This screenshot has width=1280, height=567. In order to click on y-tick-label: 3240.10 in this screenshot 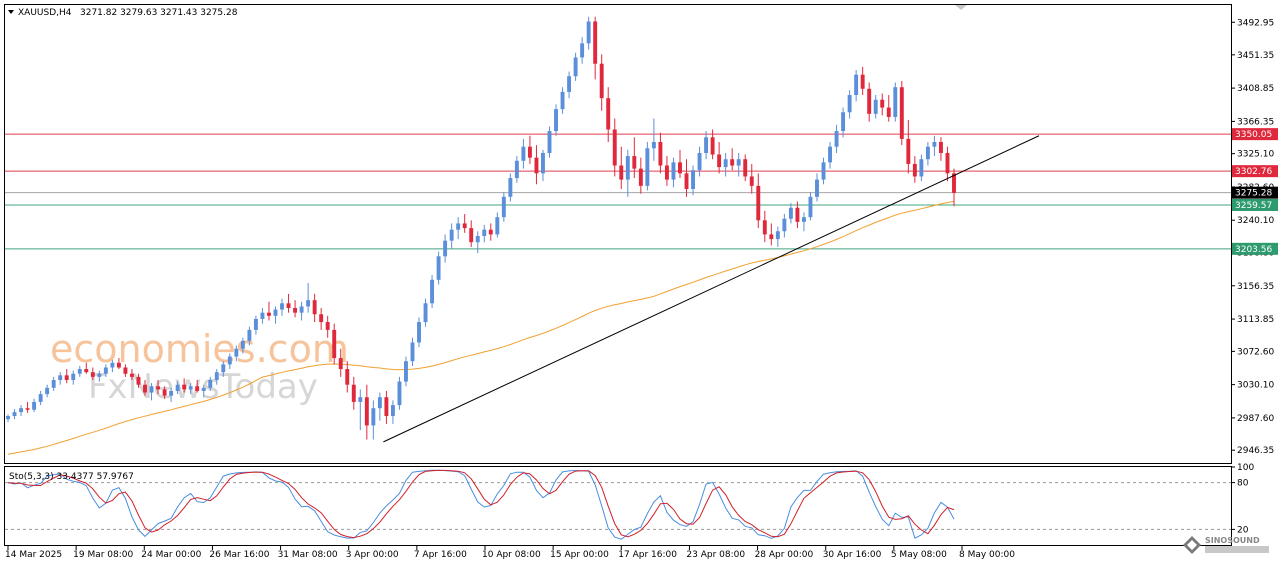, I will do `click(1255, 221)`.